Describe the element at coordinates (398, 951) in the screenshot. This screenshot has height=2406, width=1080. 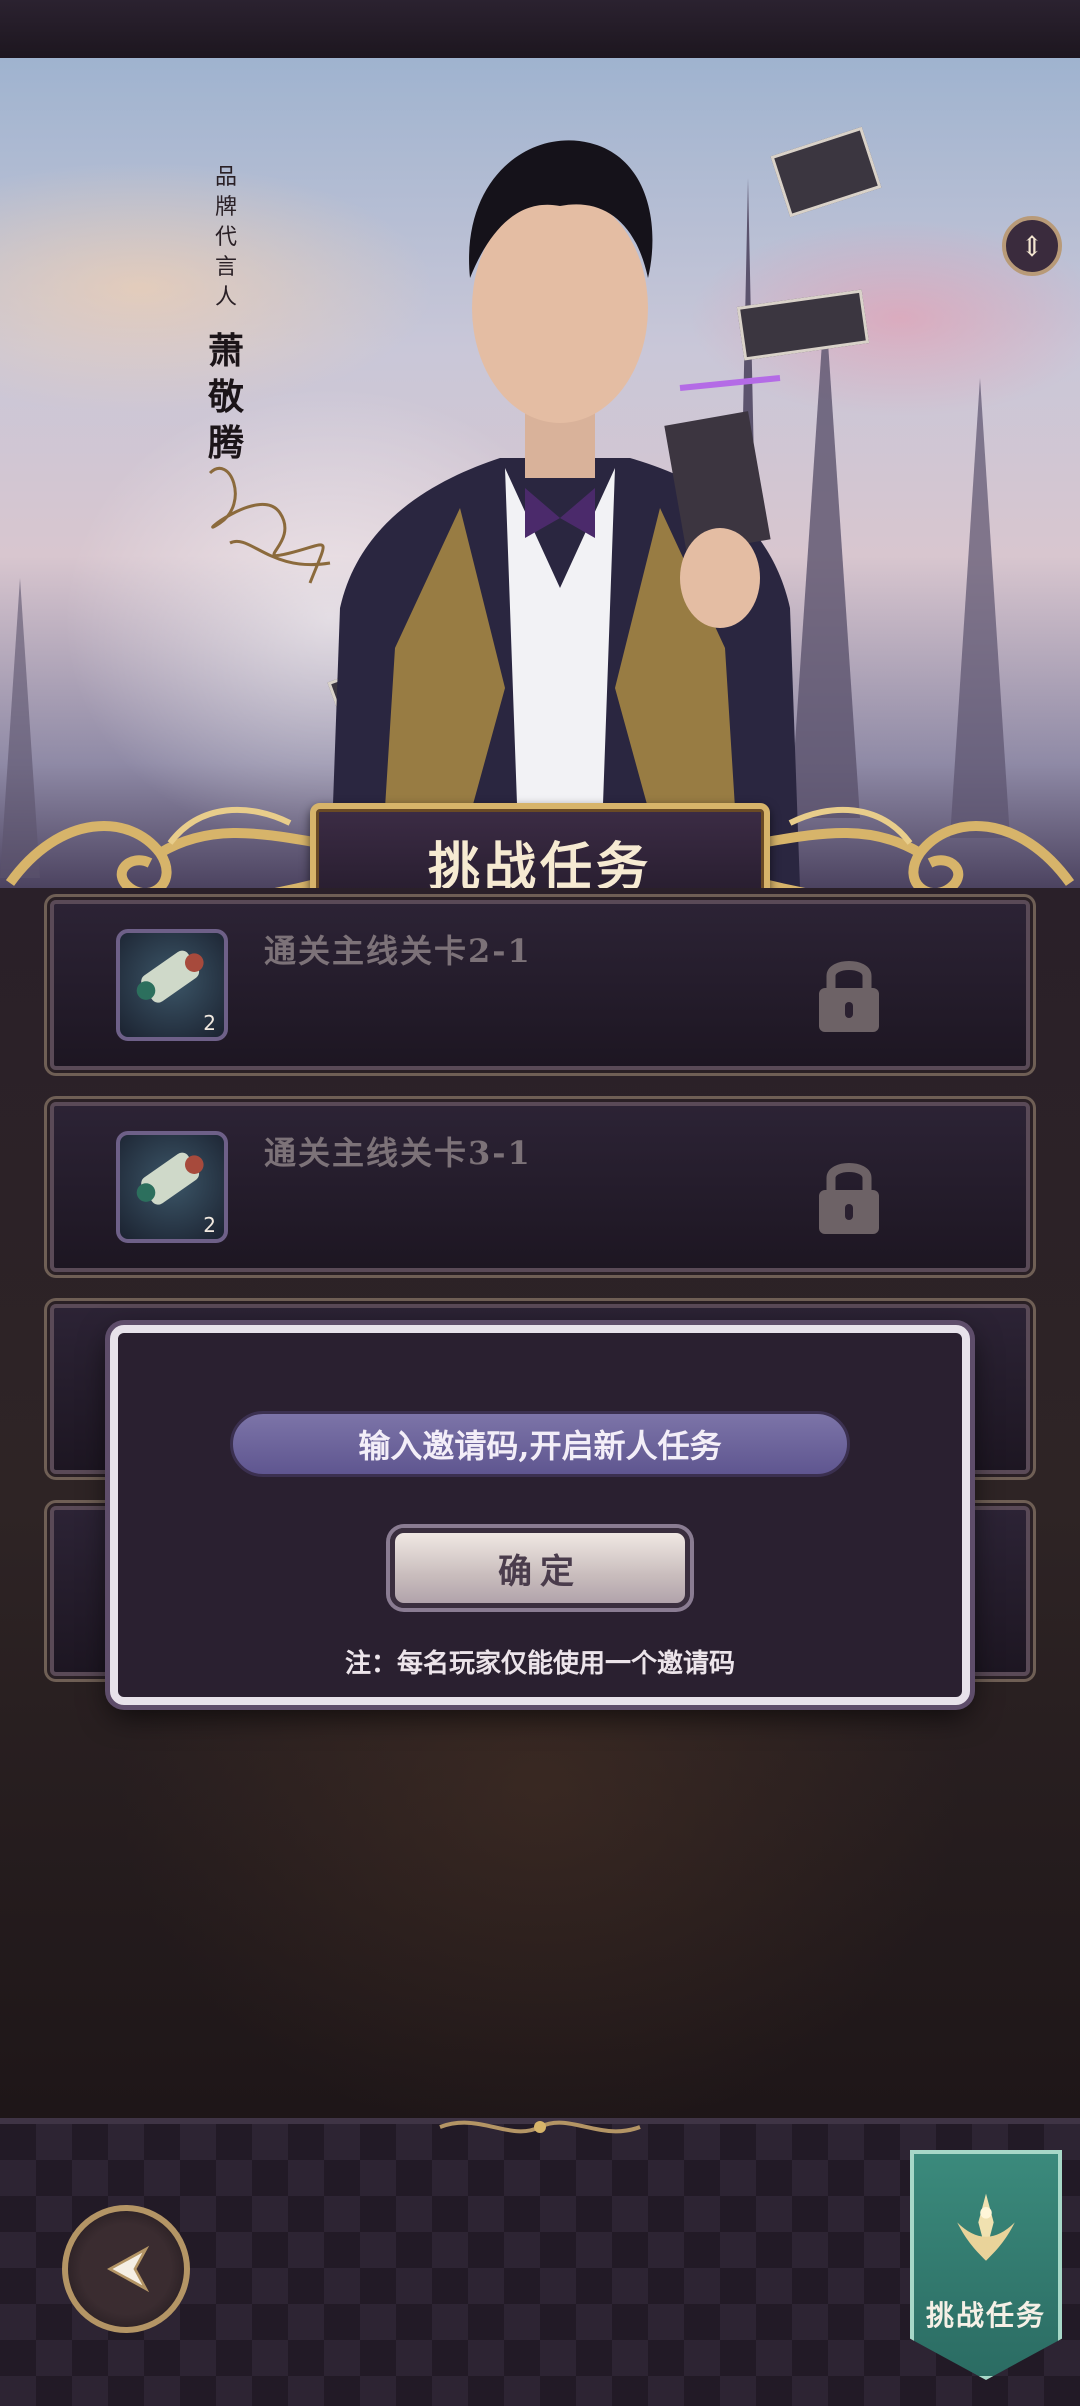
I see `task-title: 通关主线关卡2-1` at that location.